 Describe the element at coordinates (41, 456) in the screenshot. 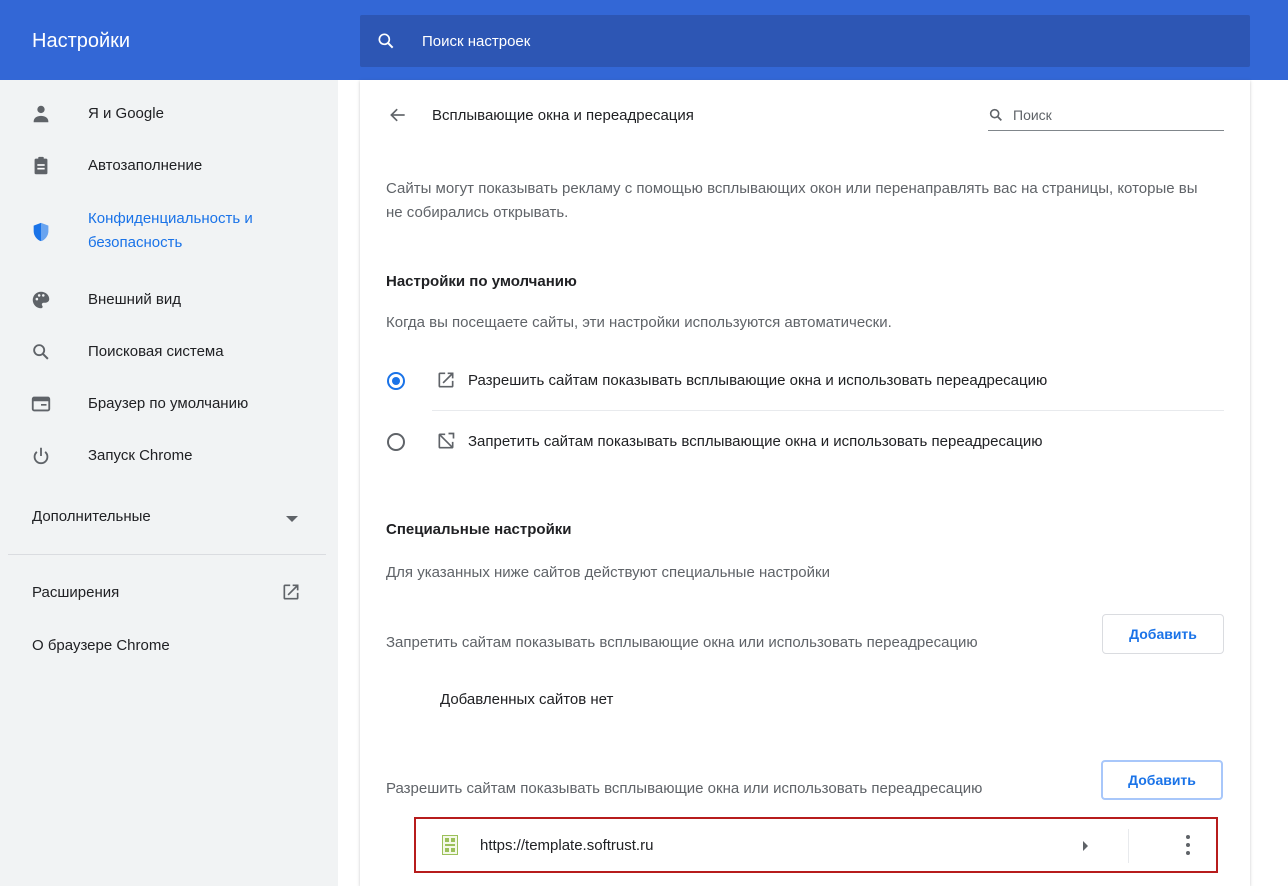

I see `power-icon` at that location.